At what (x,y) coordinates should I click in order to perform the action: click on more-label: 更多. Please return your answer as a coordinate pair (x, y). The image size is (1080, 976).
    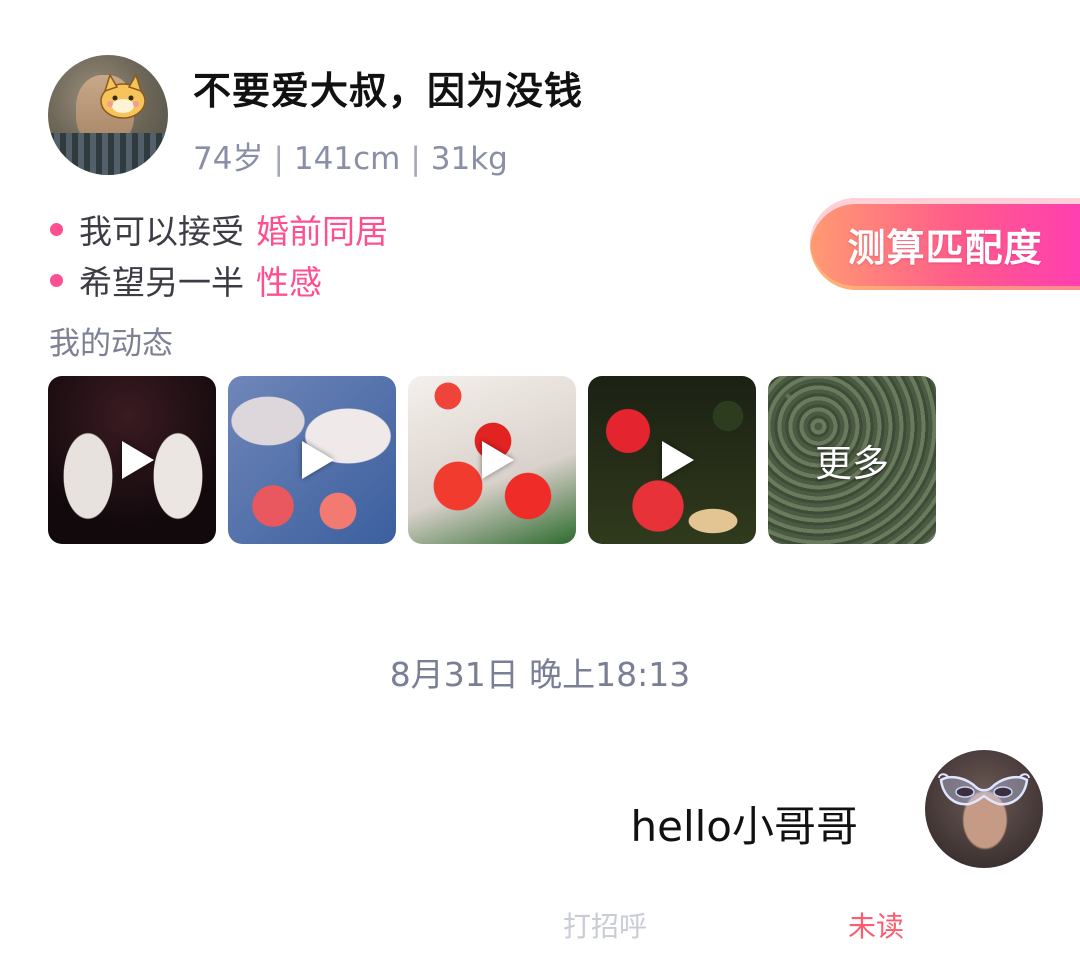
    Looking at the image, I should click on (852, 463).